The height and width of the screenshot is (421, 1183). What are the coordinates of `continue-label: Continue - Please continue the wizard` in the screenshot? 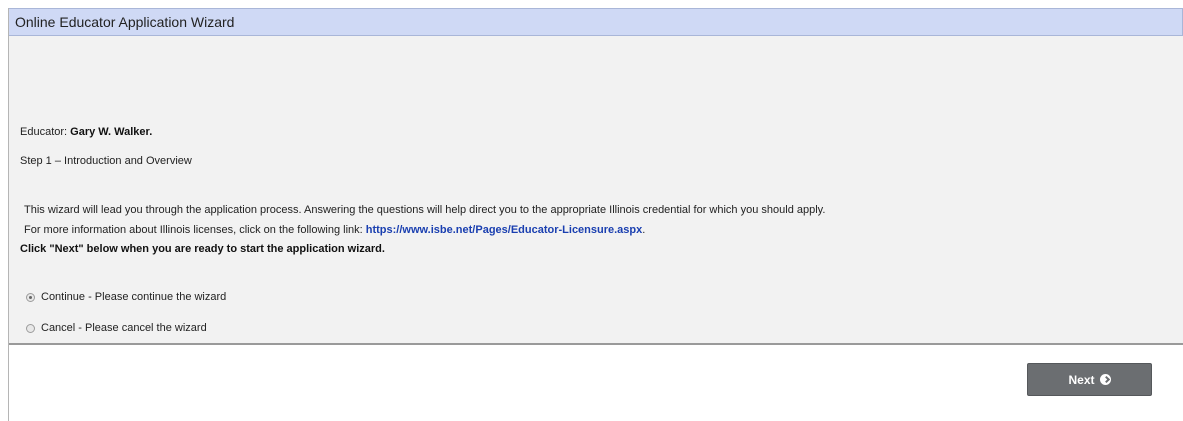 It's located at (133, 297).